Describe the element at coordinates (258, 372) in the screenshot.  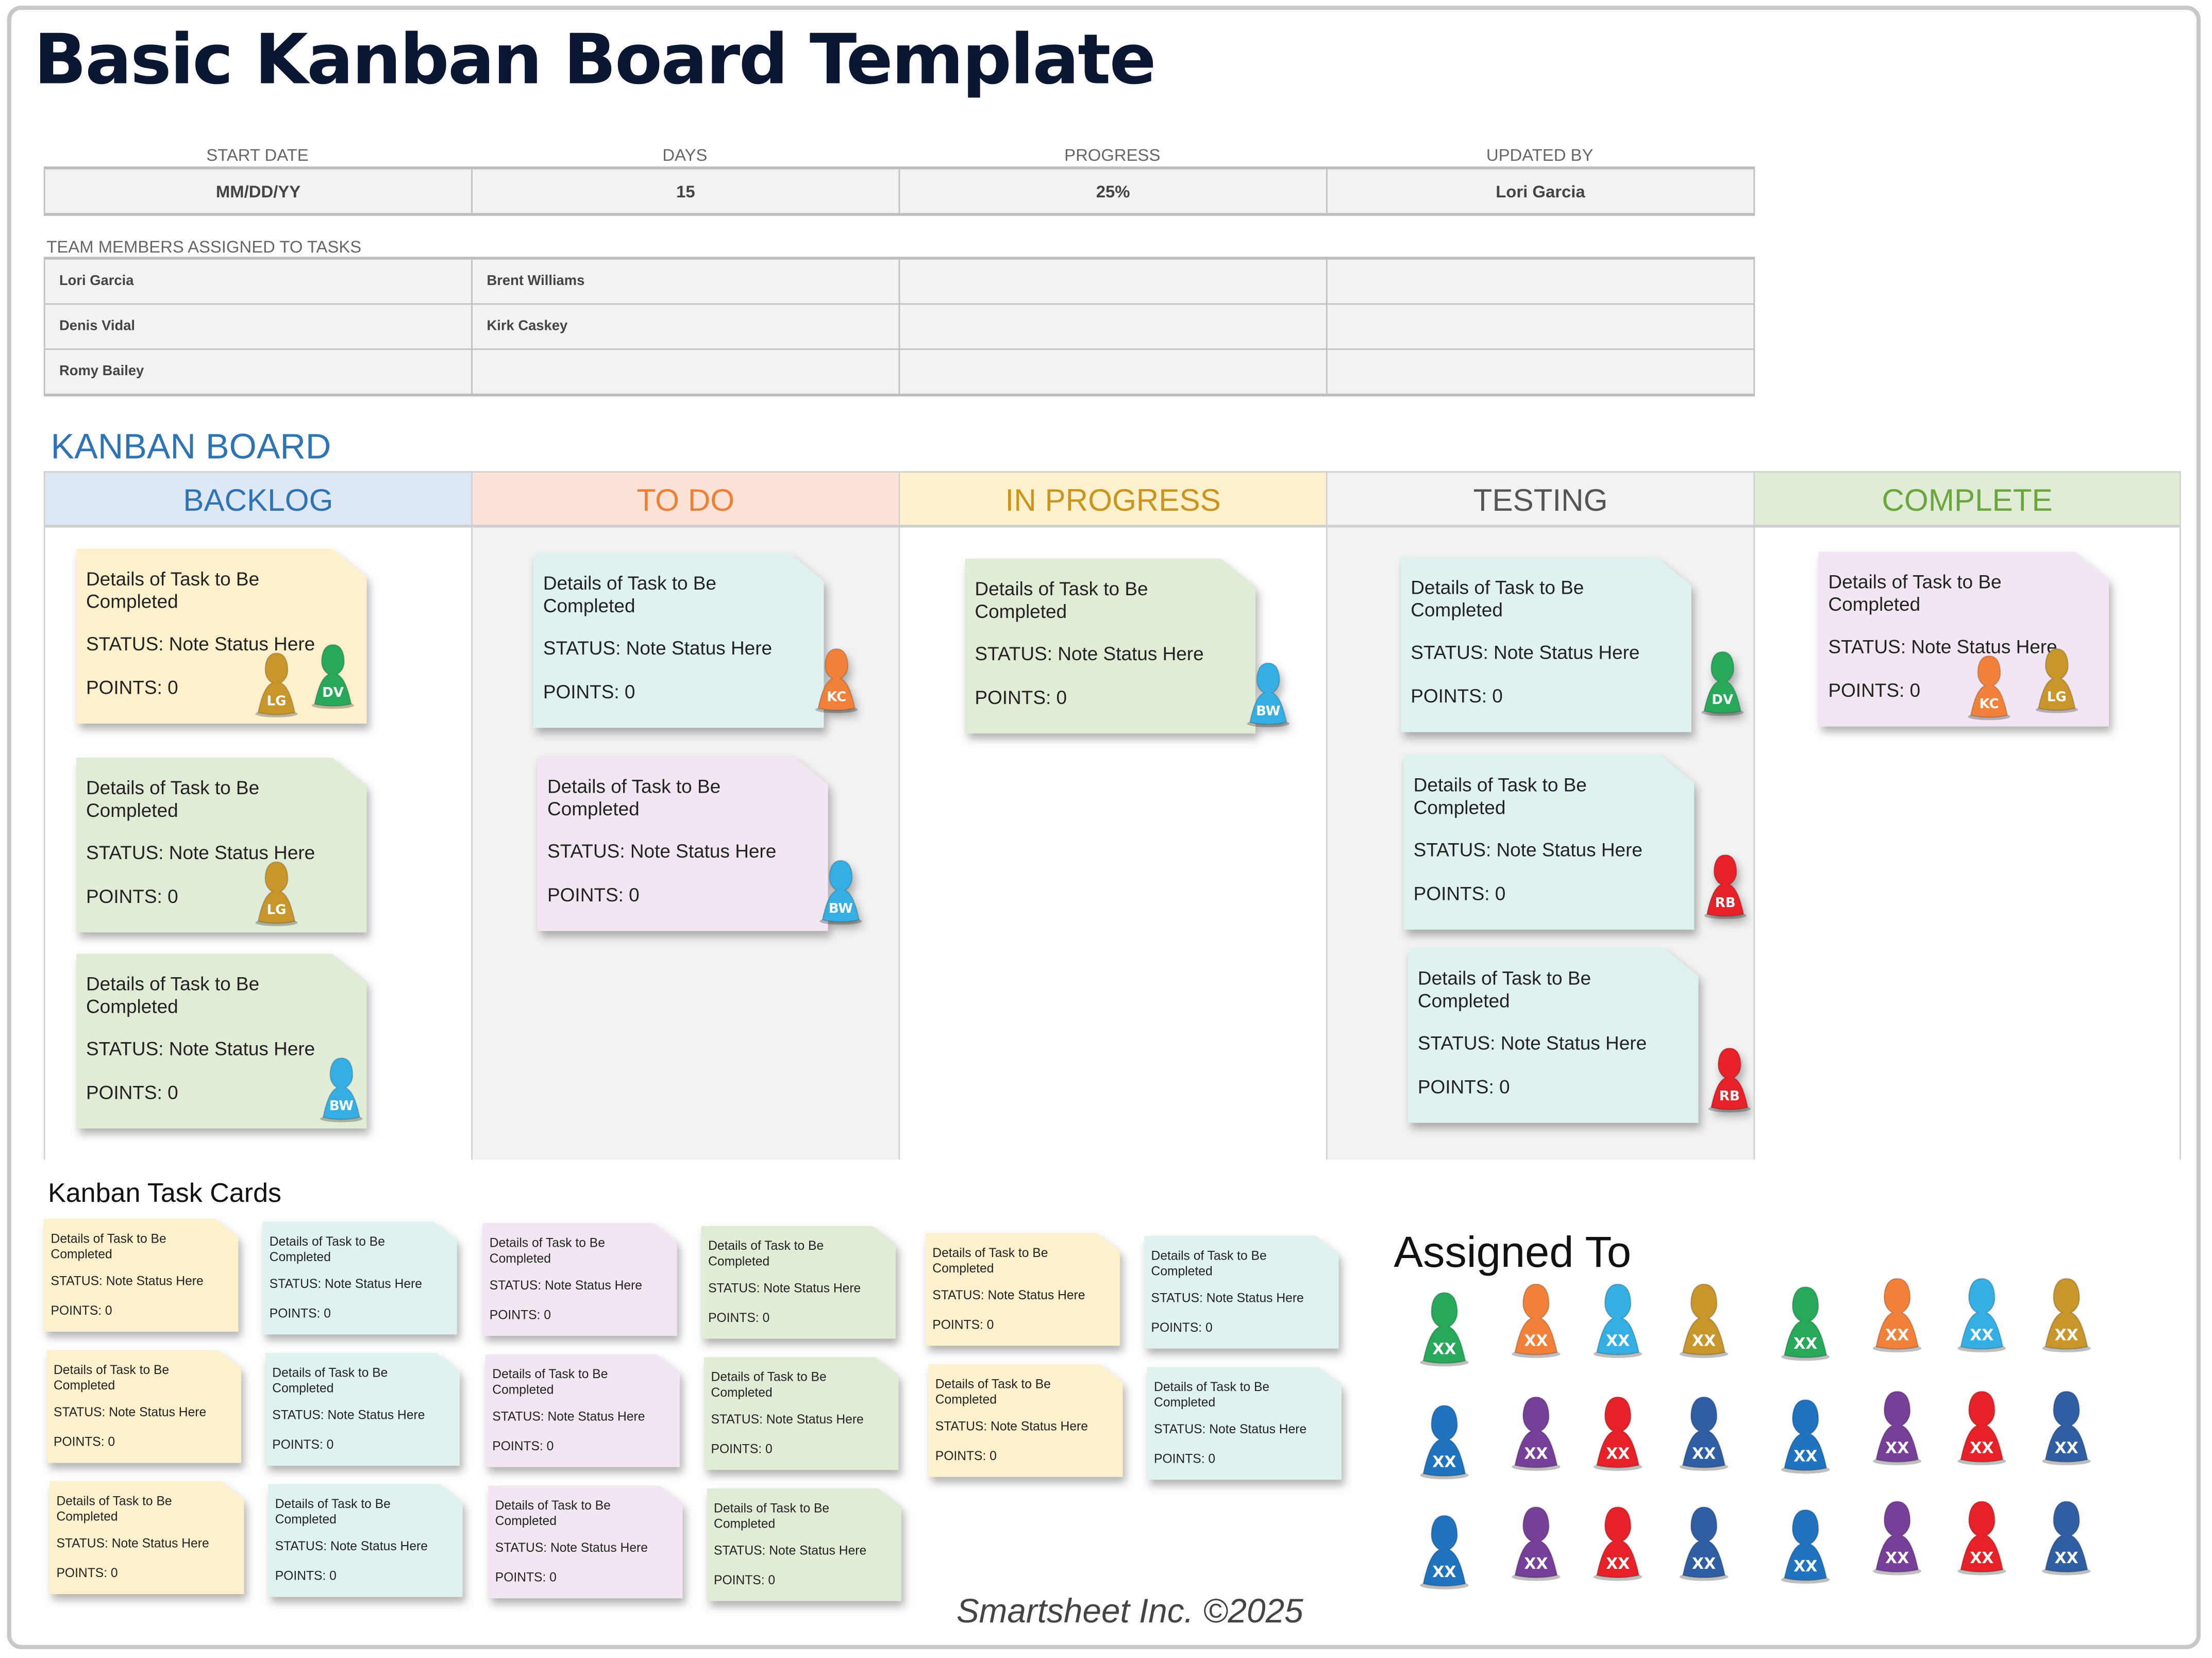
I see `team-member-cell: Romy Bailey` at that location.